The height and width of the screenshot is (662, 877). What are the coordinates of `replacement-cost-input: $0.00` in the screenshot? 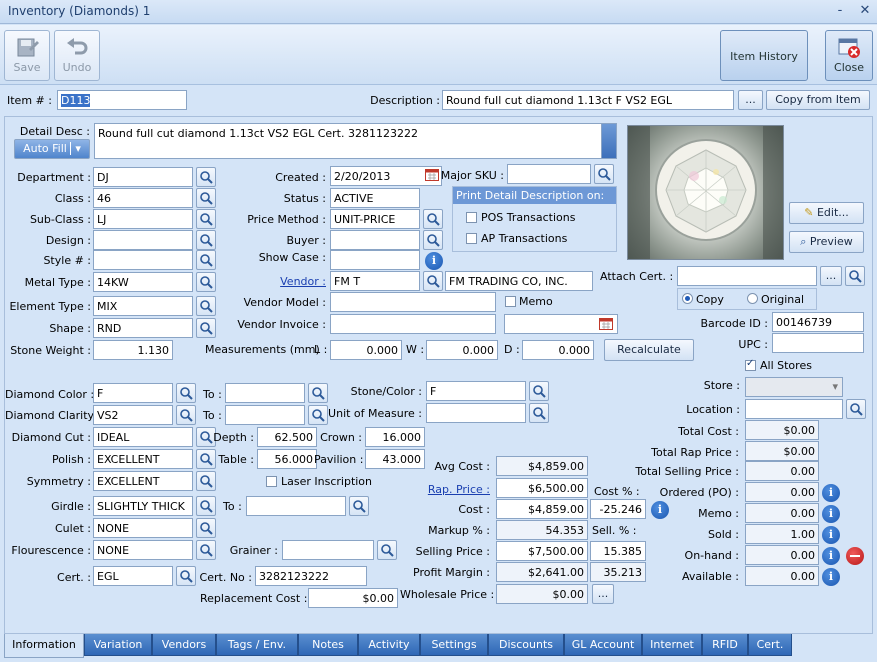 It's located at (353, 598).